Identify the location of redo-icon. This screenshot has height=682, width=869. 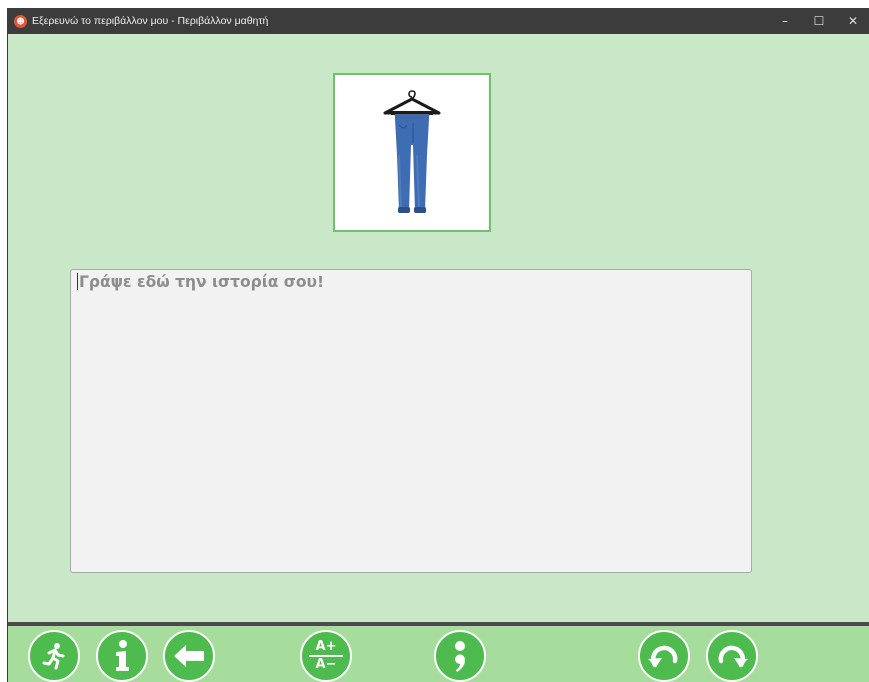
(733, 656).